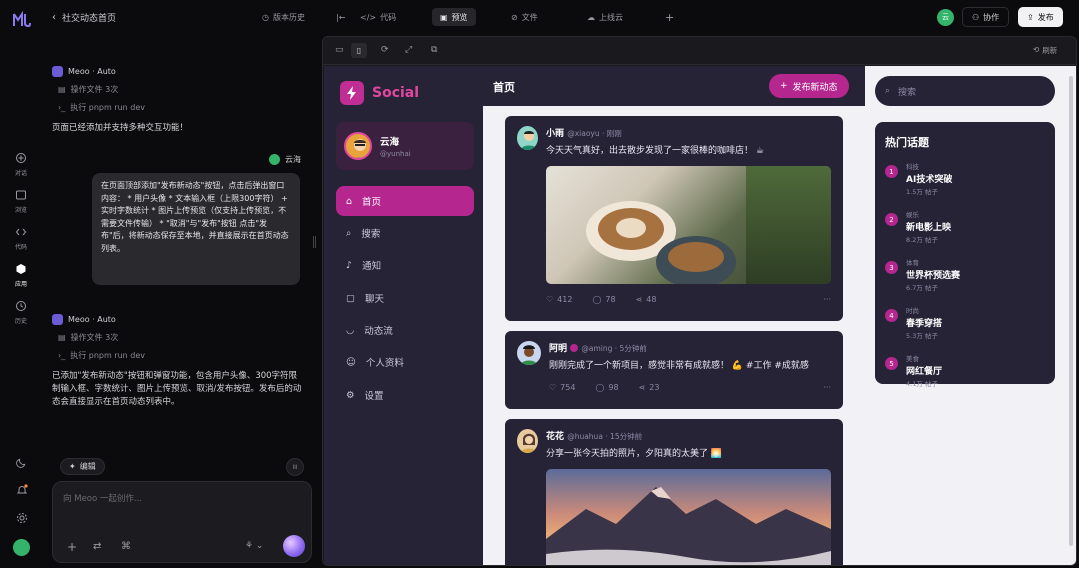 The width and height of the screenshot is (1079, 568). I want to click on refresh-button: ⟲ 刷新, so click(1045, 50).